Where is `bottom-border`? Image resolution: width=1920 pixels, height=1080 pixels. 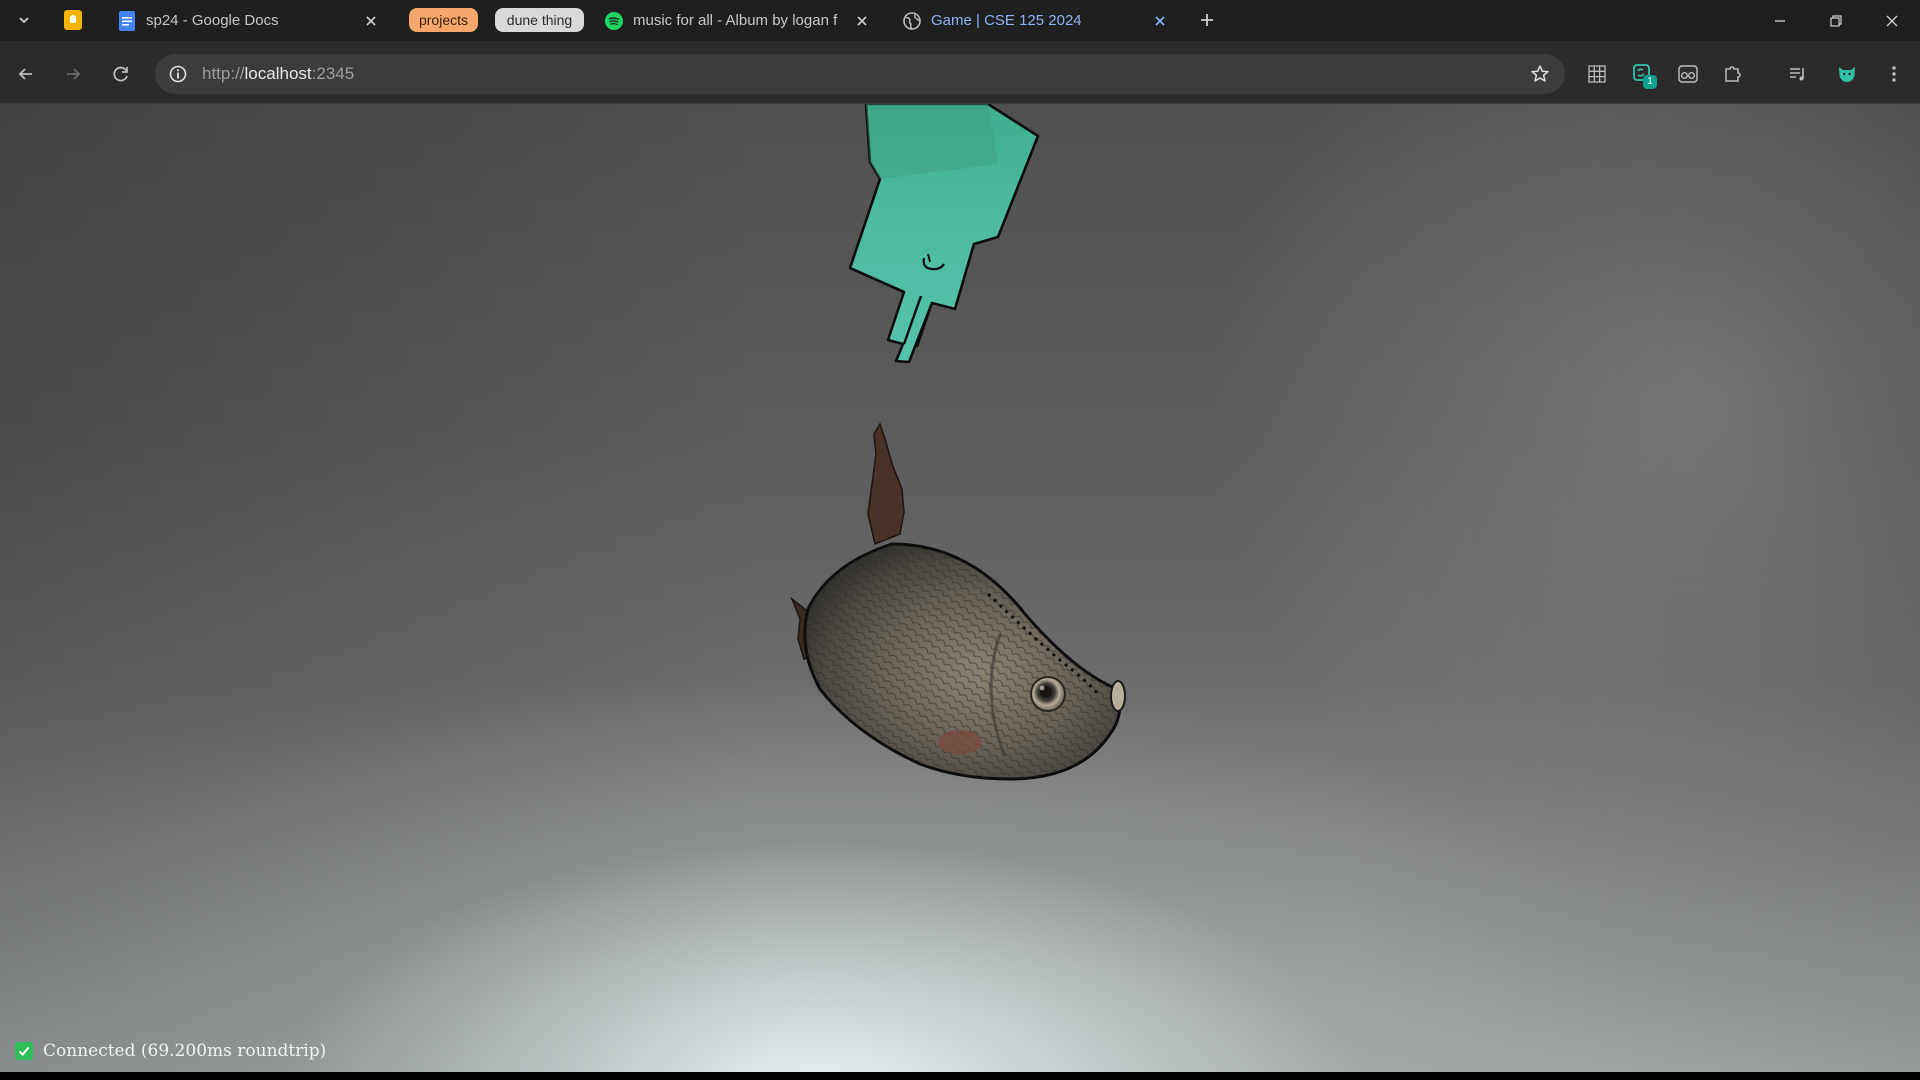
bottom-border is located at coordinates (960, 1076).